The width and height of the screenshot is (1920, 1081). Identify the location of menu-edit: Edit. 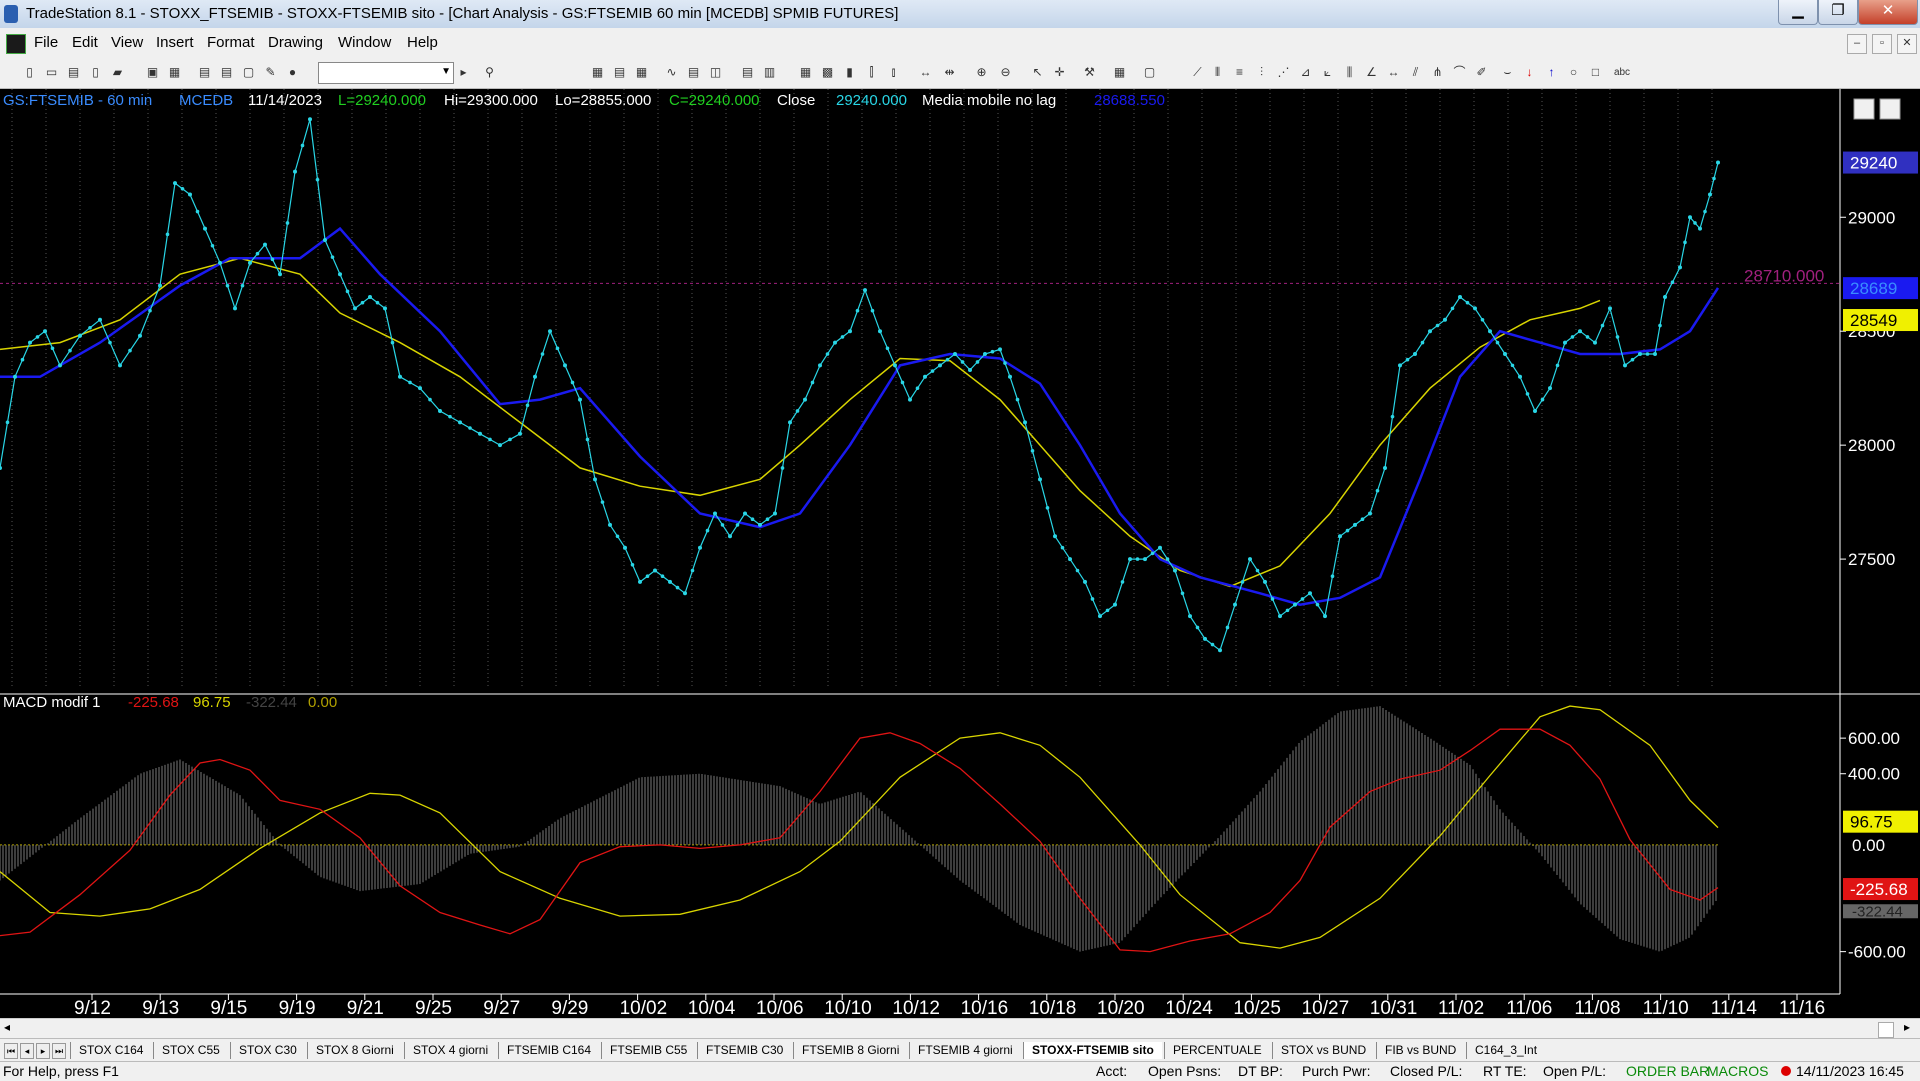
(85, 42).